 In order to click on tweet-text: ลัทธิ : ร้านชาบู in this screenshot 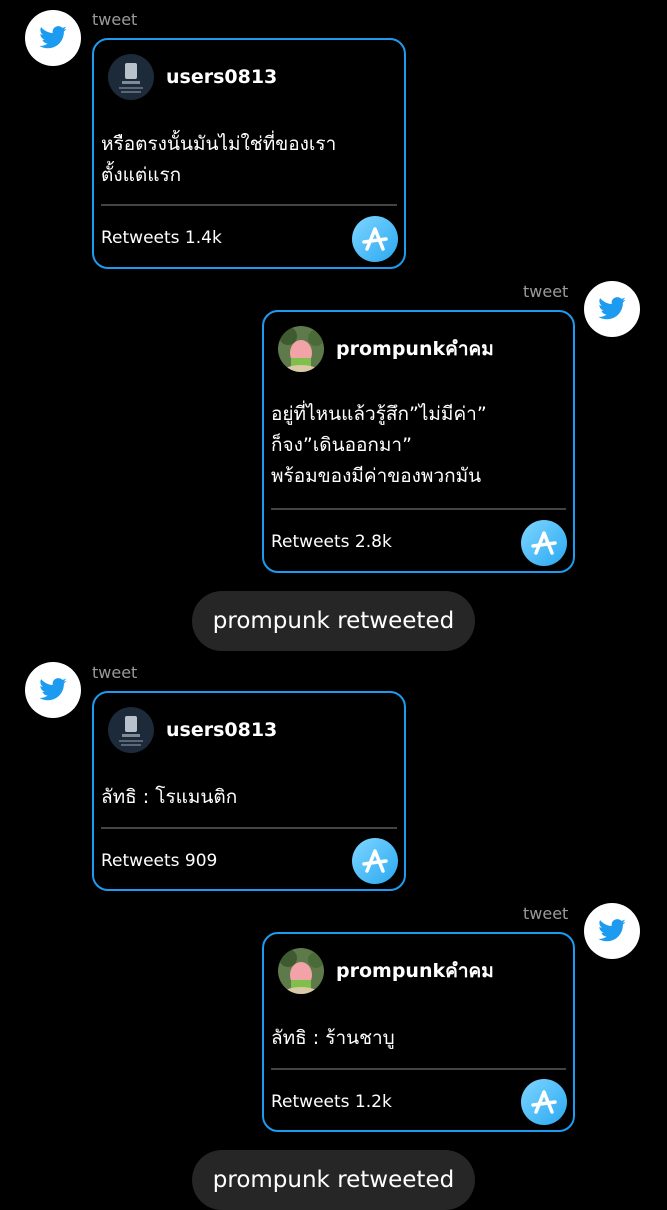, I will do `click(333, 1038)`.